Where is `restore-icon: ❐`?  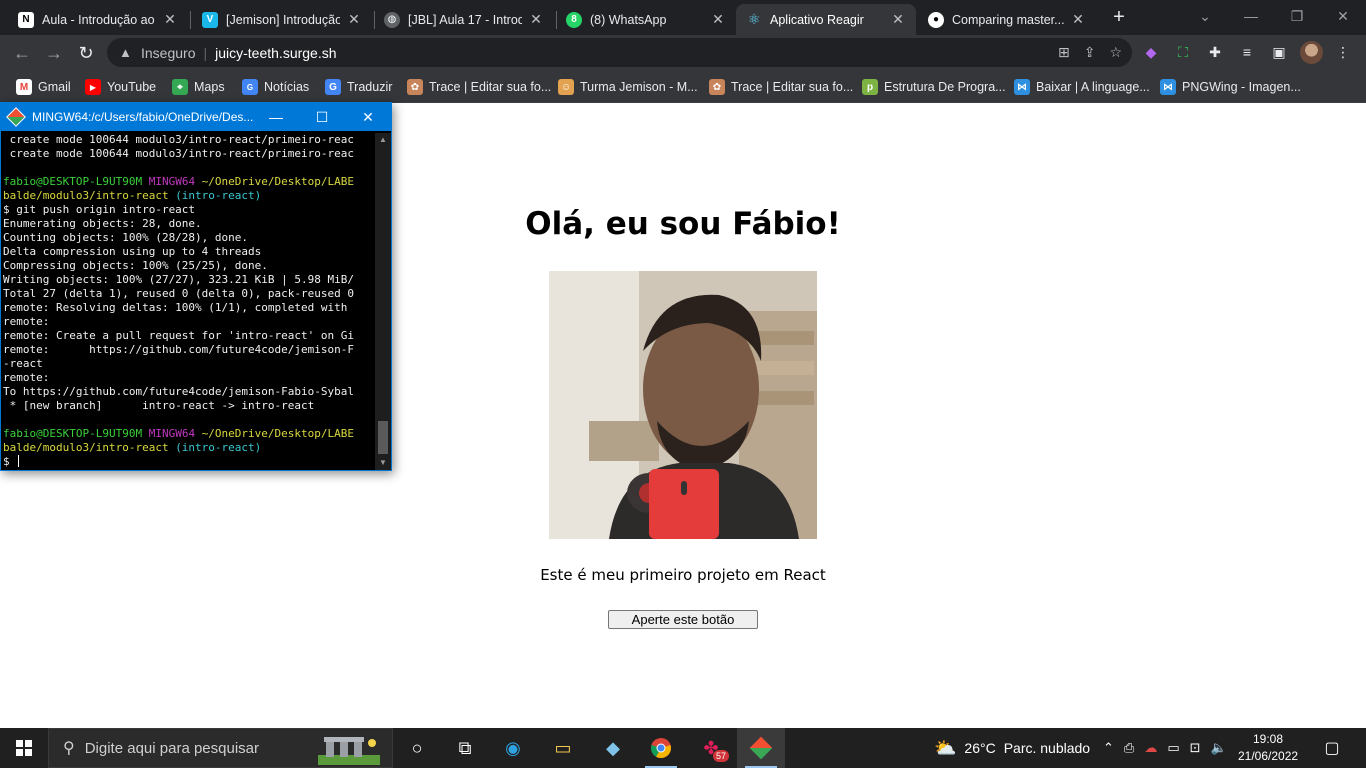
restore-icon: ❐ is located at coordinates (1297, 17).